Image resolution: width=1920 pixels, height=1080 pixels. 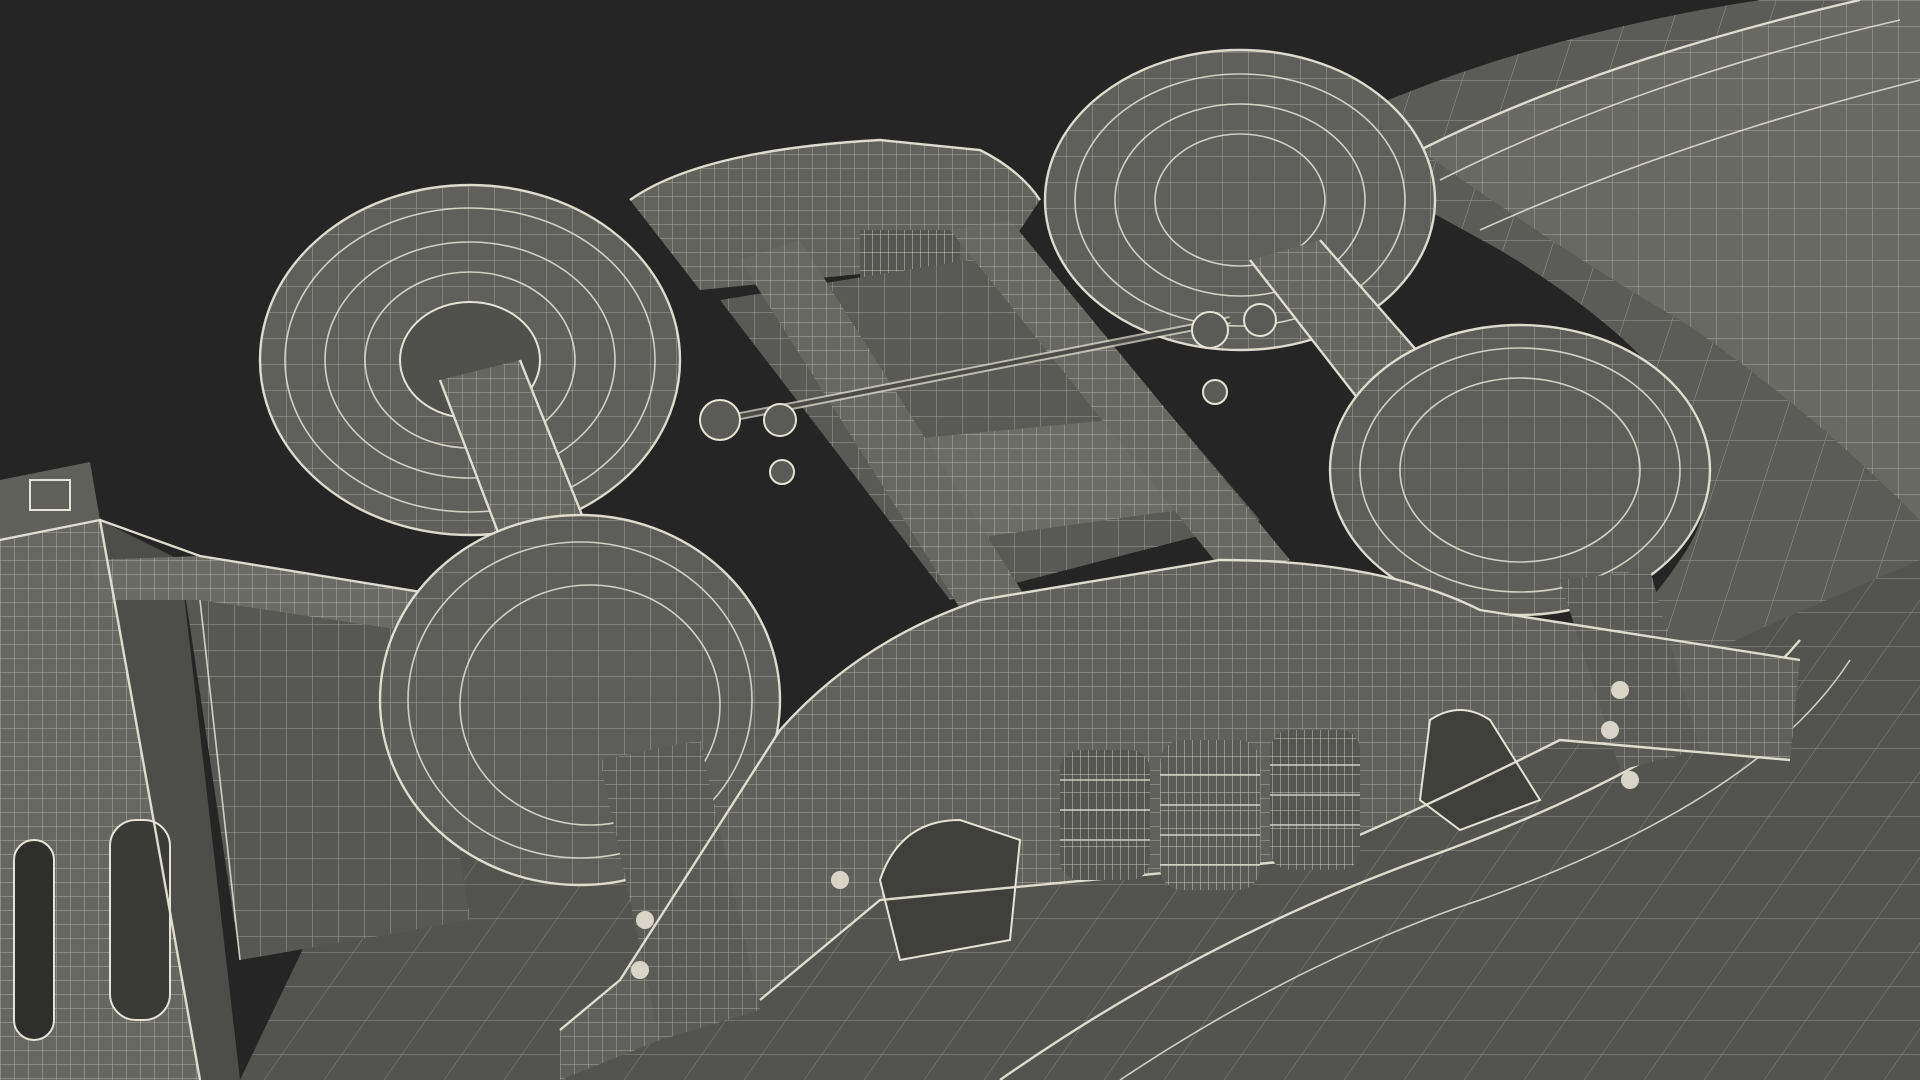 What do you see at coordinates (470, 360) in the screenshot?
I see `rear-left-wheel` at bounding box center [470, 360].